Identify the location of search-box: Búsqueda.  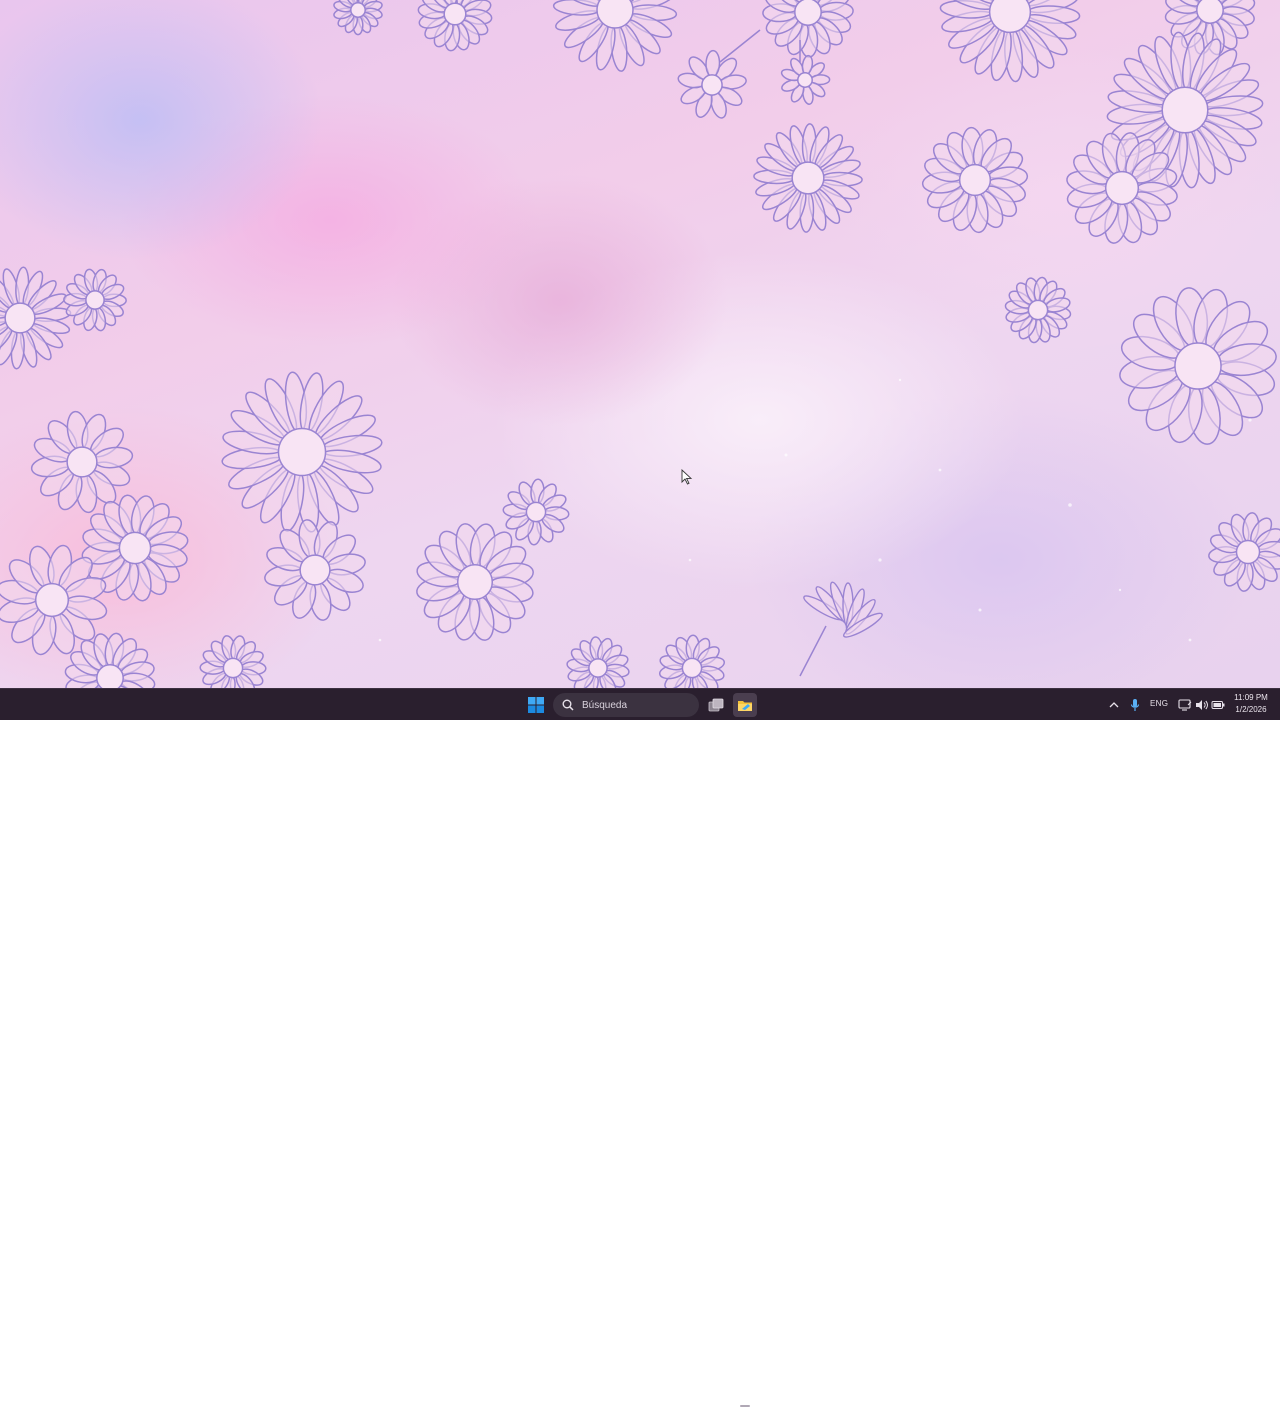
(626, 705).